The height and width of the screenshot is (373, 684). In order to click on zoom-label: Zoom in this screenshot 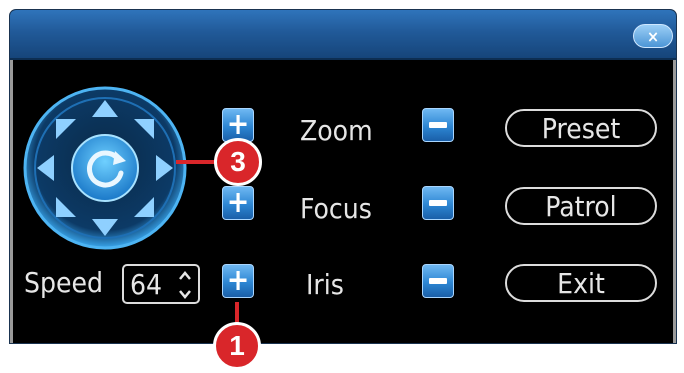, I will do `click(336, 130)`.